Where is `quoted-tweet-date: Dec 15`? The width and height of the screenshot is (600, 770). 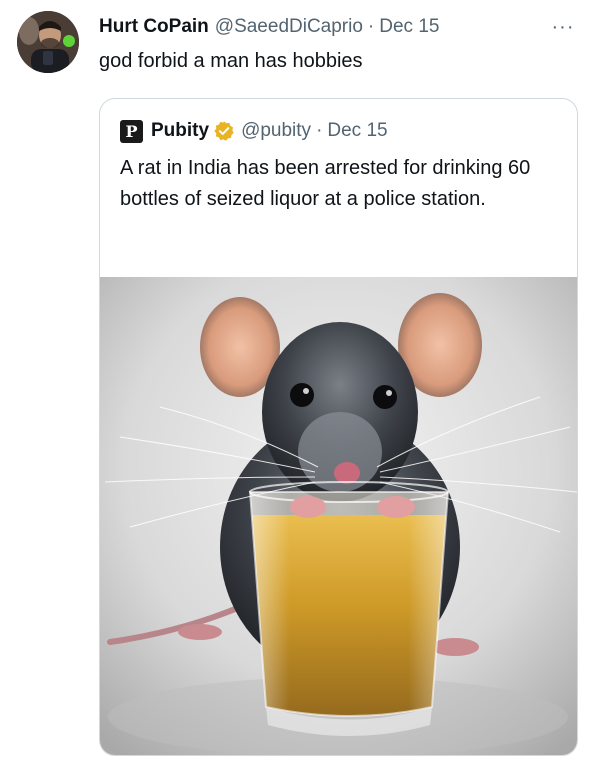 quoted-tweet-date: Dec 15 is located at coordinates (357, 131).